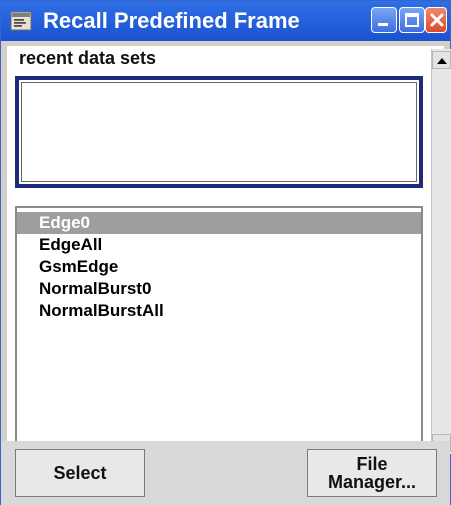 Image resolution: width=451 pixels, height=505 pixels. I want to click on scroll-up-button, so click(441, 60).